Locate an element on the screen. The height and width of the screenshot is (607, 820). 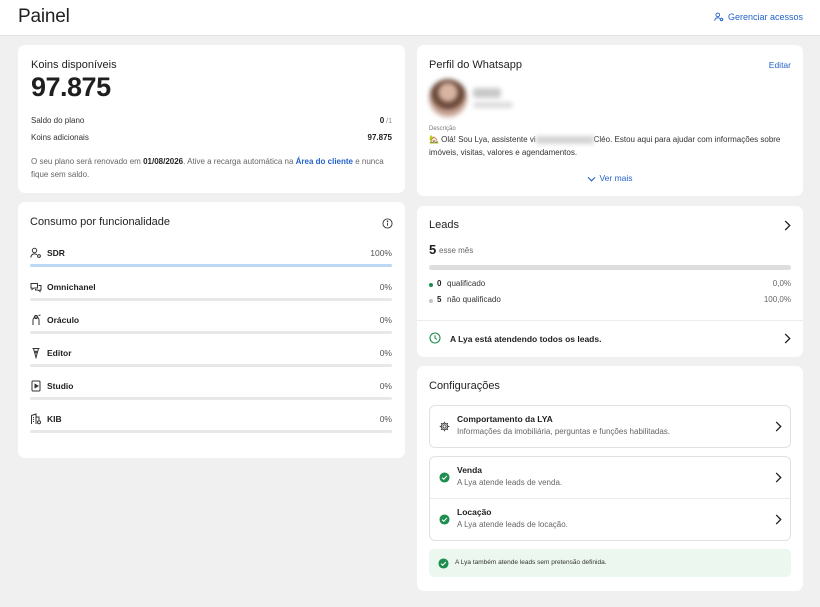
divider is located at coordinates (610, 320).